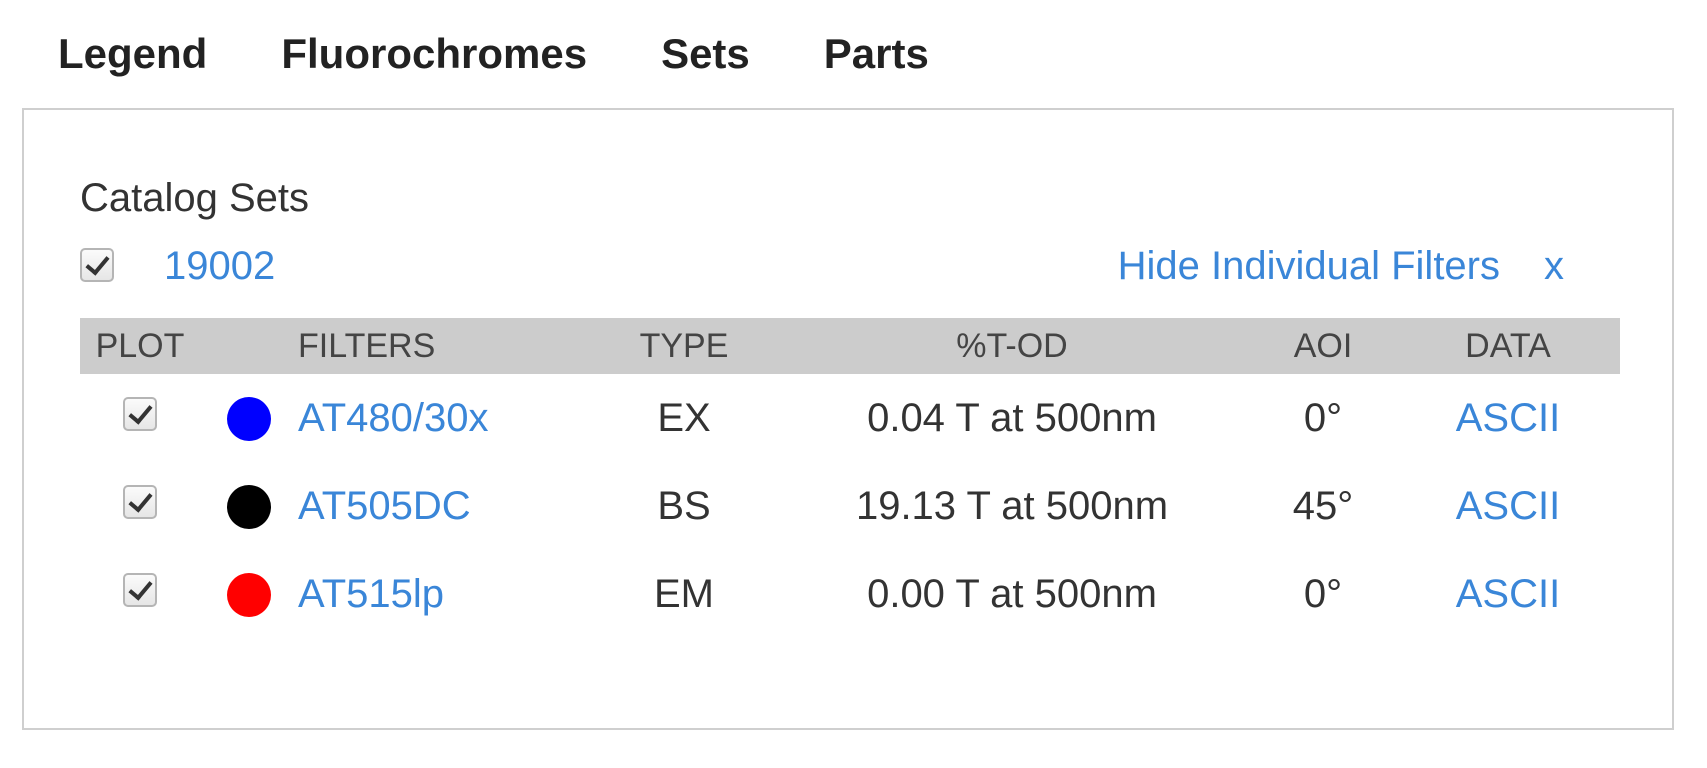 Image resolution: width=1707 pixels, height=768 pixels. Describe the element at coordinates (384, 506) in the screenshot. I see `filter-link: AT505DC` at that location.